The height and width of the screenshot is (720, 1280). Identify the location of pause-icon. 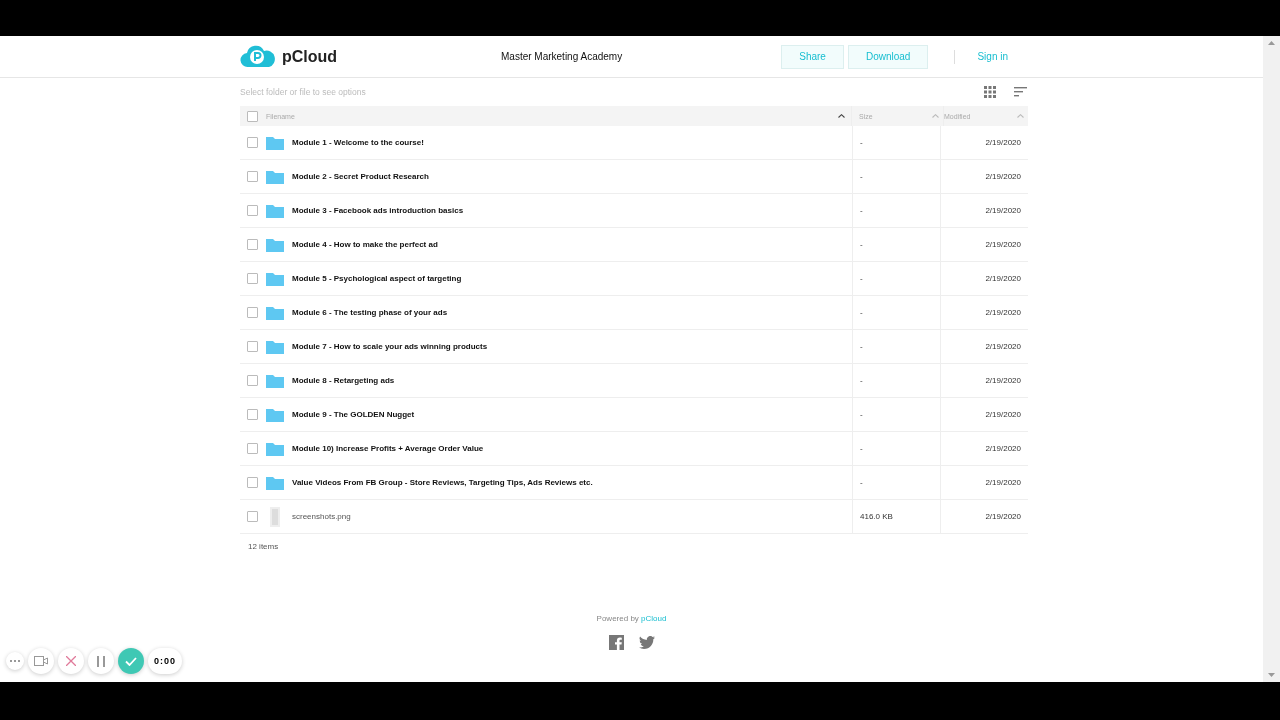
(101, 661).